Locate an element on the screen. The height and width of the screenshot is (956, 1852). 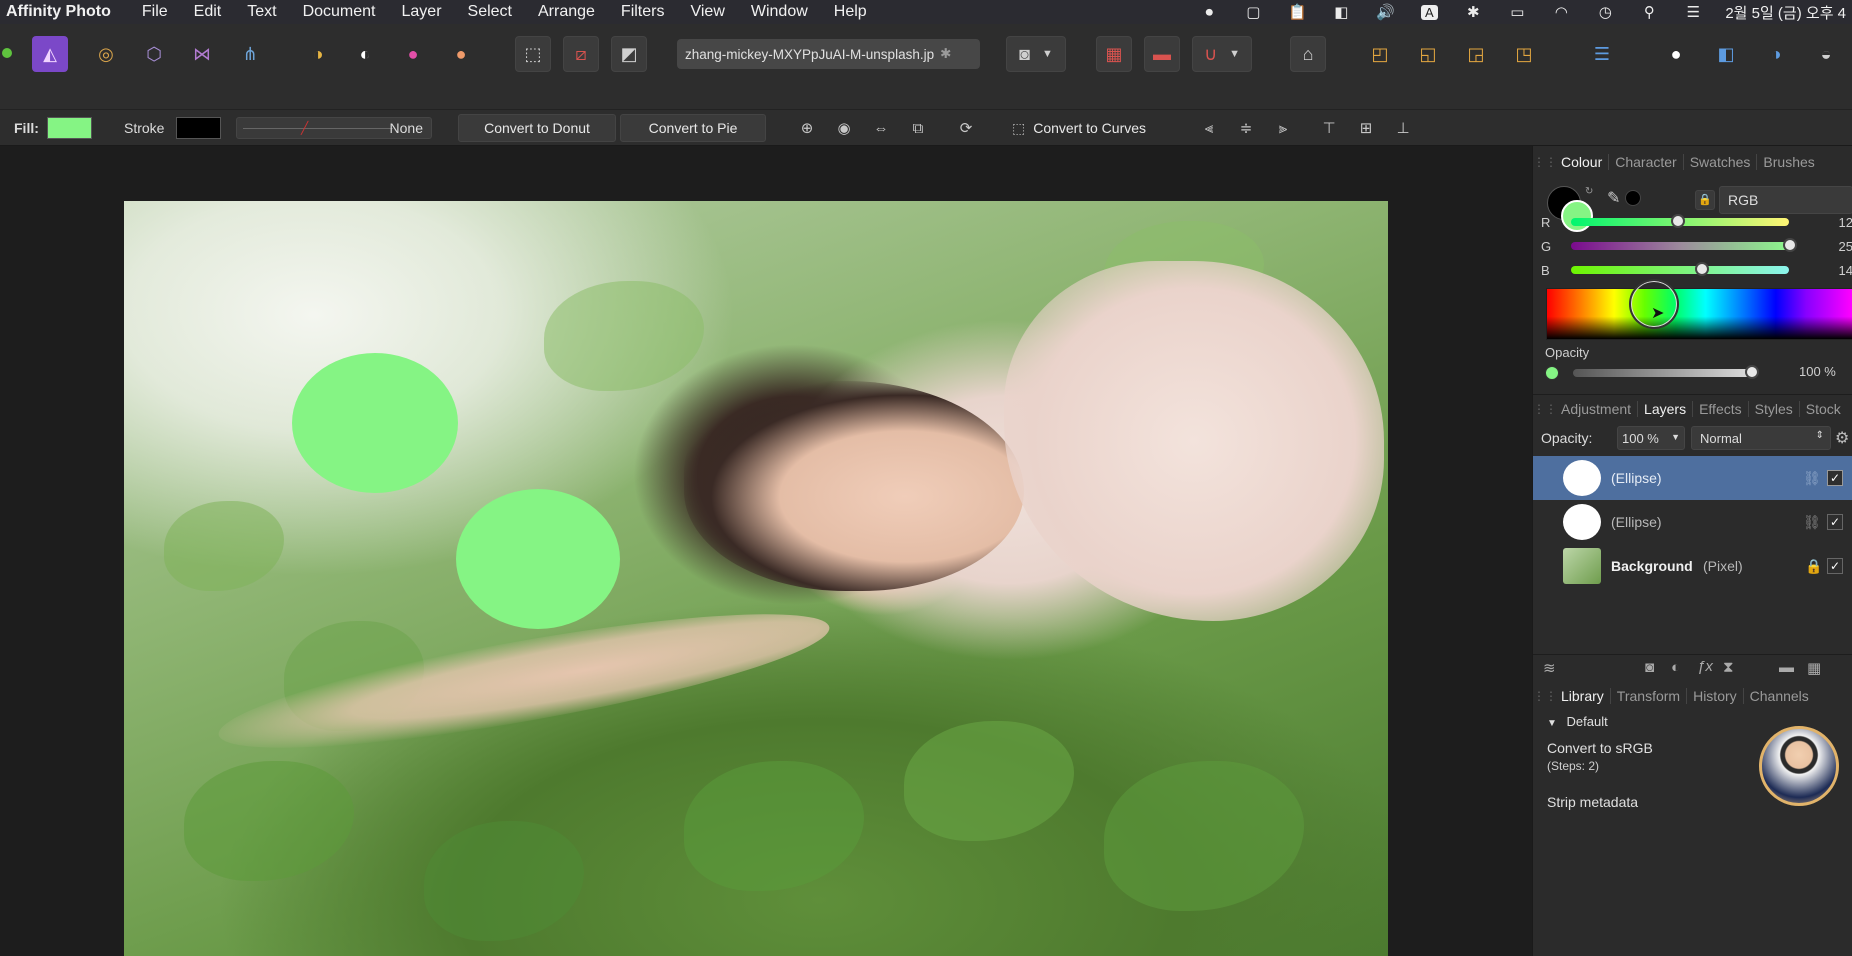
red-value: 12 is located at coordinates (1845, 222).